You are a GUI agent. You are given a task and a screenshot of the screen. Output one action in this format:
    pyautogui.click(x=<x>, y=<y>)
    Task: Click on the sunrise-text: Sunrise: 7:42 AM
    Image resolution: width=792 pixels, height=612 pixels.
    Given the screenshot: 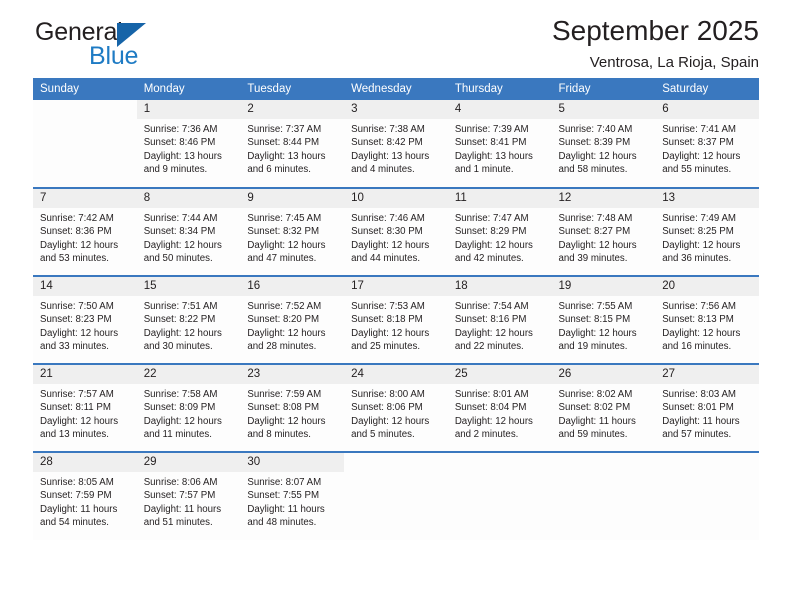 What is the action you would take?
    pyautogui.click(x=77, y=218)
    